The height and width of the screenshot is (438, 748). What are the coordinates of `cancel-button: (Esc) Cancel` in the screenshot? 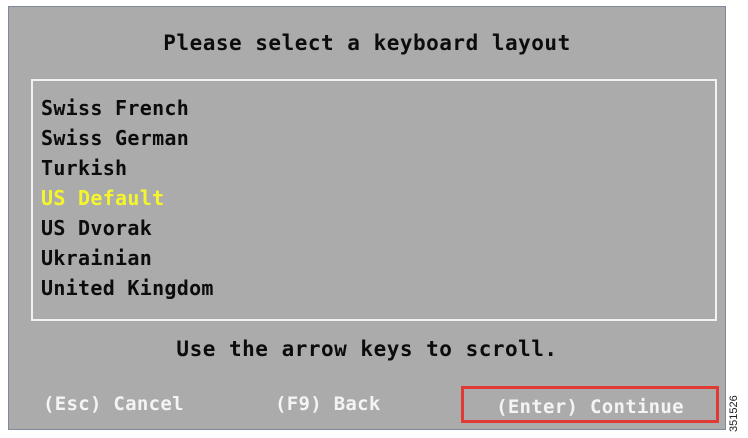 It's located at (113, 404).